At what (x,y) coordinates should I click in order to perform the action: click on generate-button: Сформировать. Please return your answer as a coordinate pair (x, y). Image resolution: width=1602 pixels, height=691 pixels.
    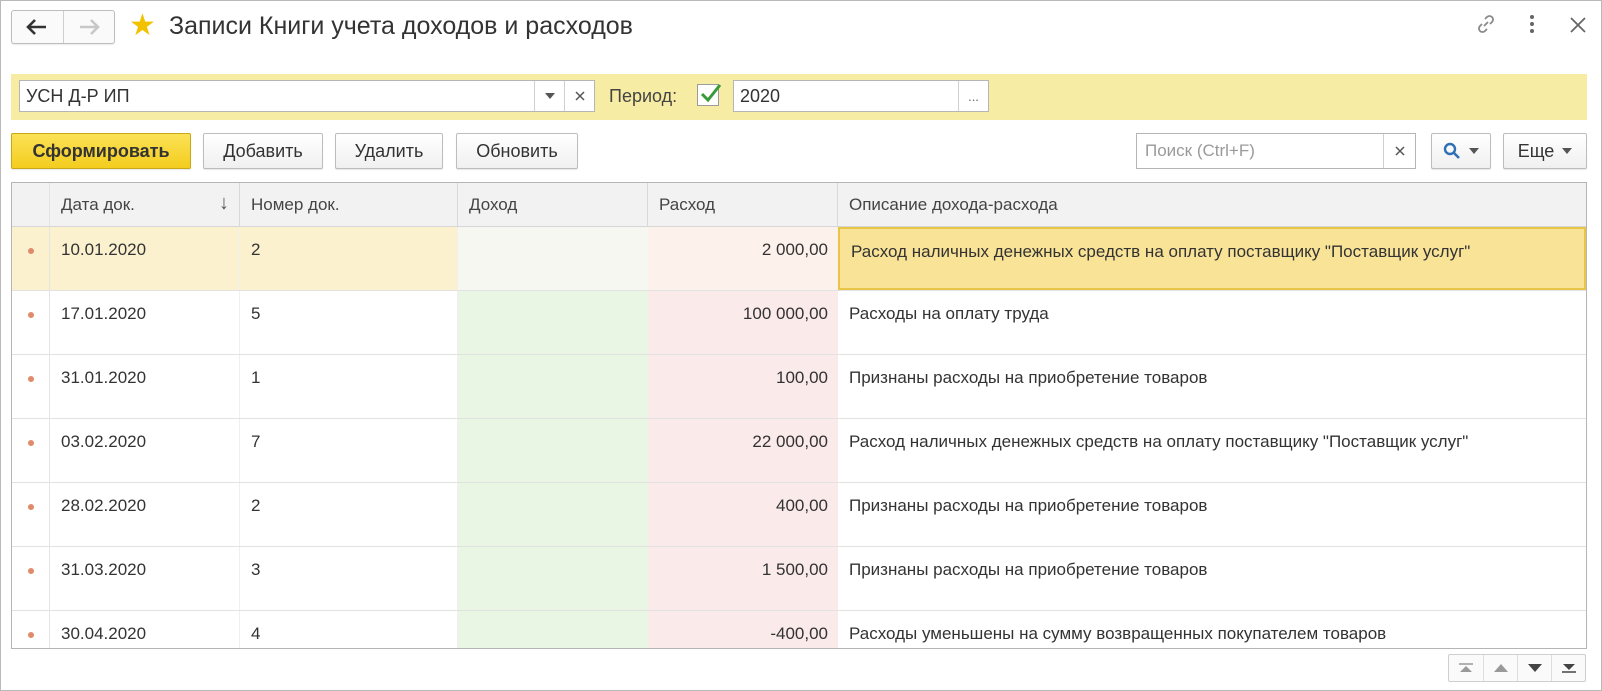
    Looking at the image, I should click on (101, 151).